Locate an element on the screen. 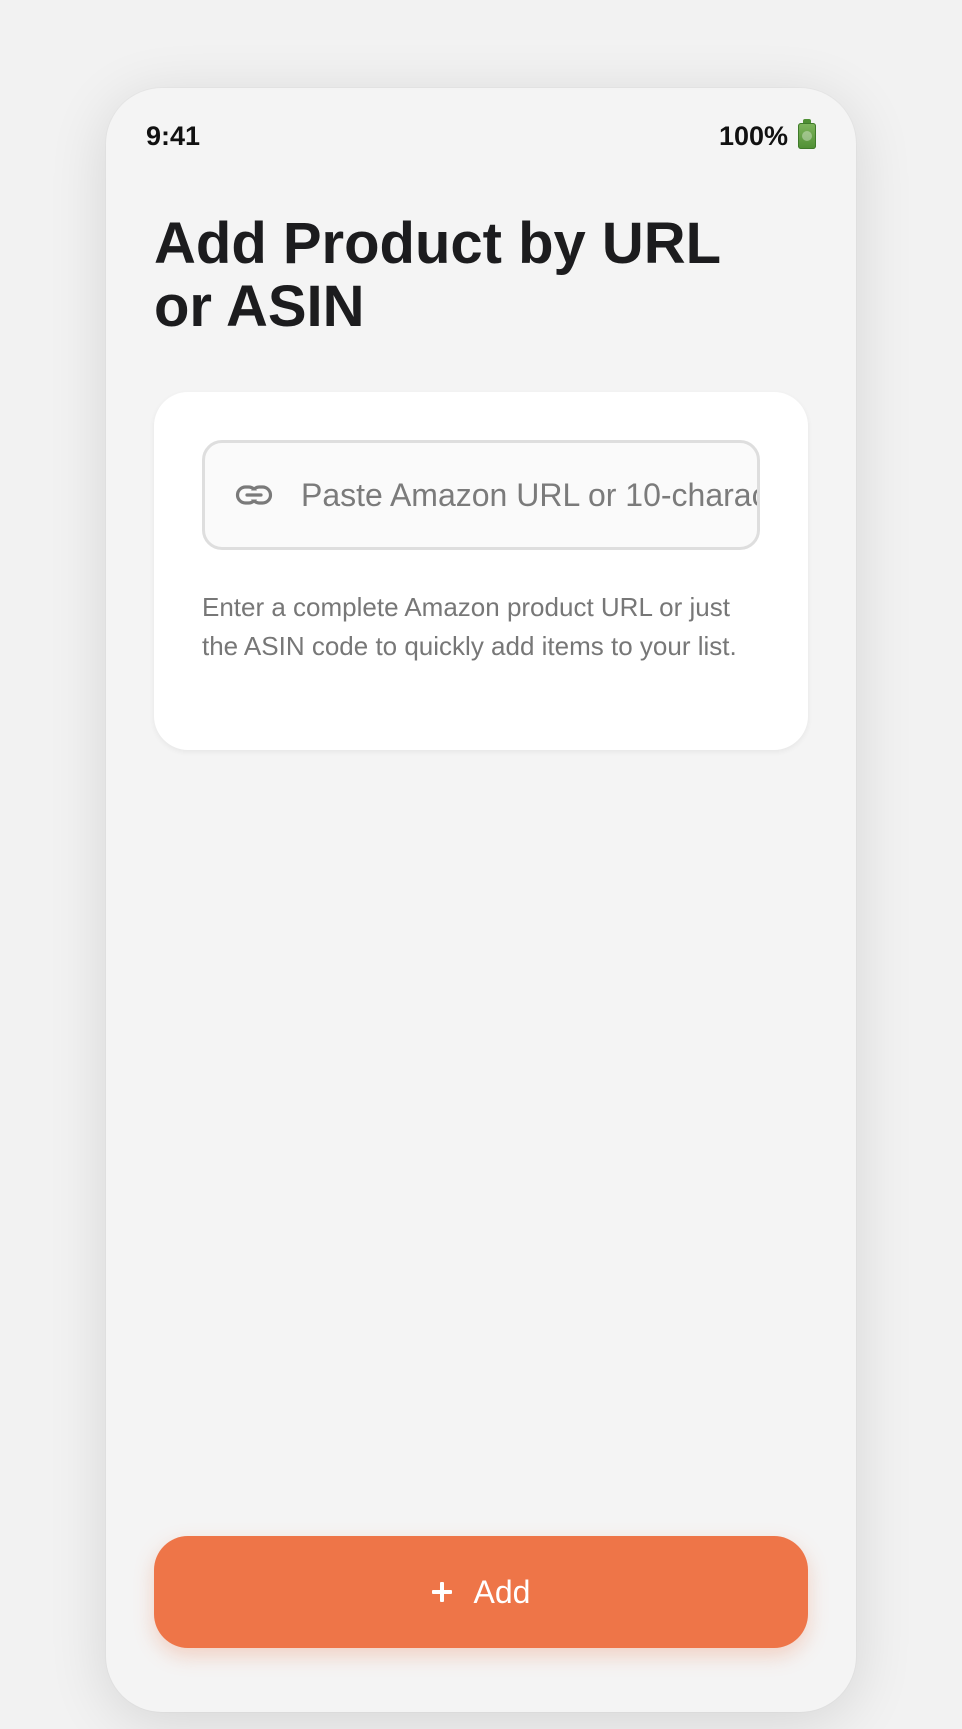 Image resolution: width=962 pixels, height=1729 pixels. url-asin-input is located at coordinates (529, 495).